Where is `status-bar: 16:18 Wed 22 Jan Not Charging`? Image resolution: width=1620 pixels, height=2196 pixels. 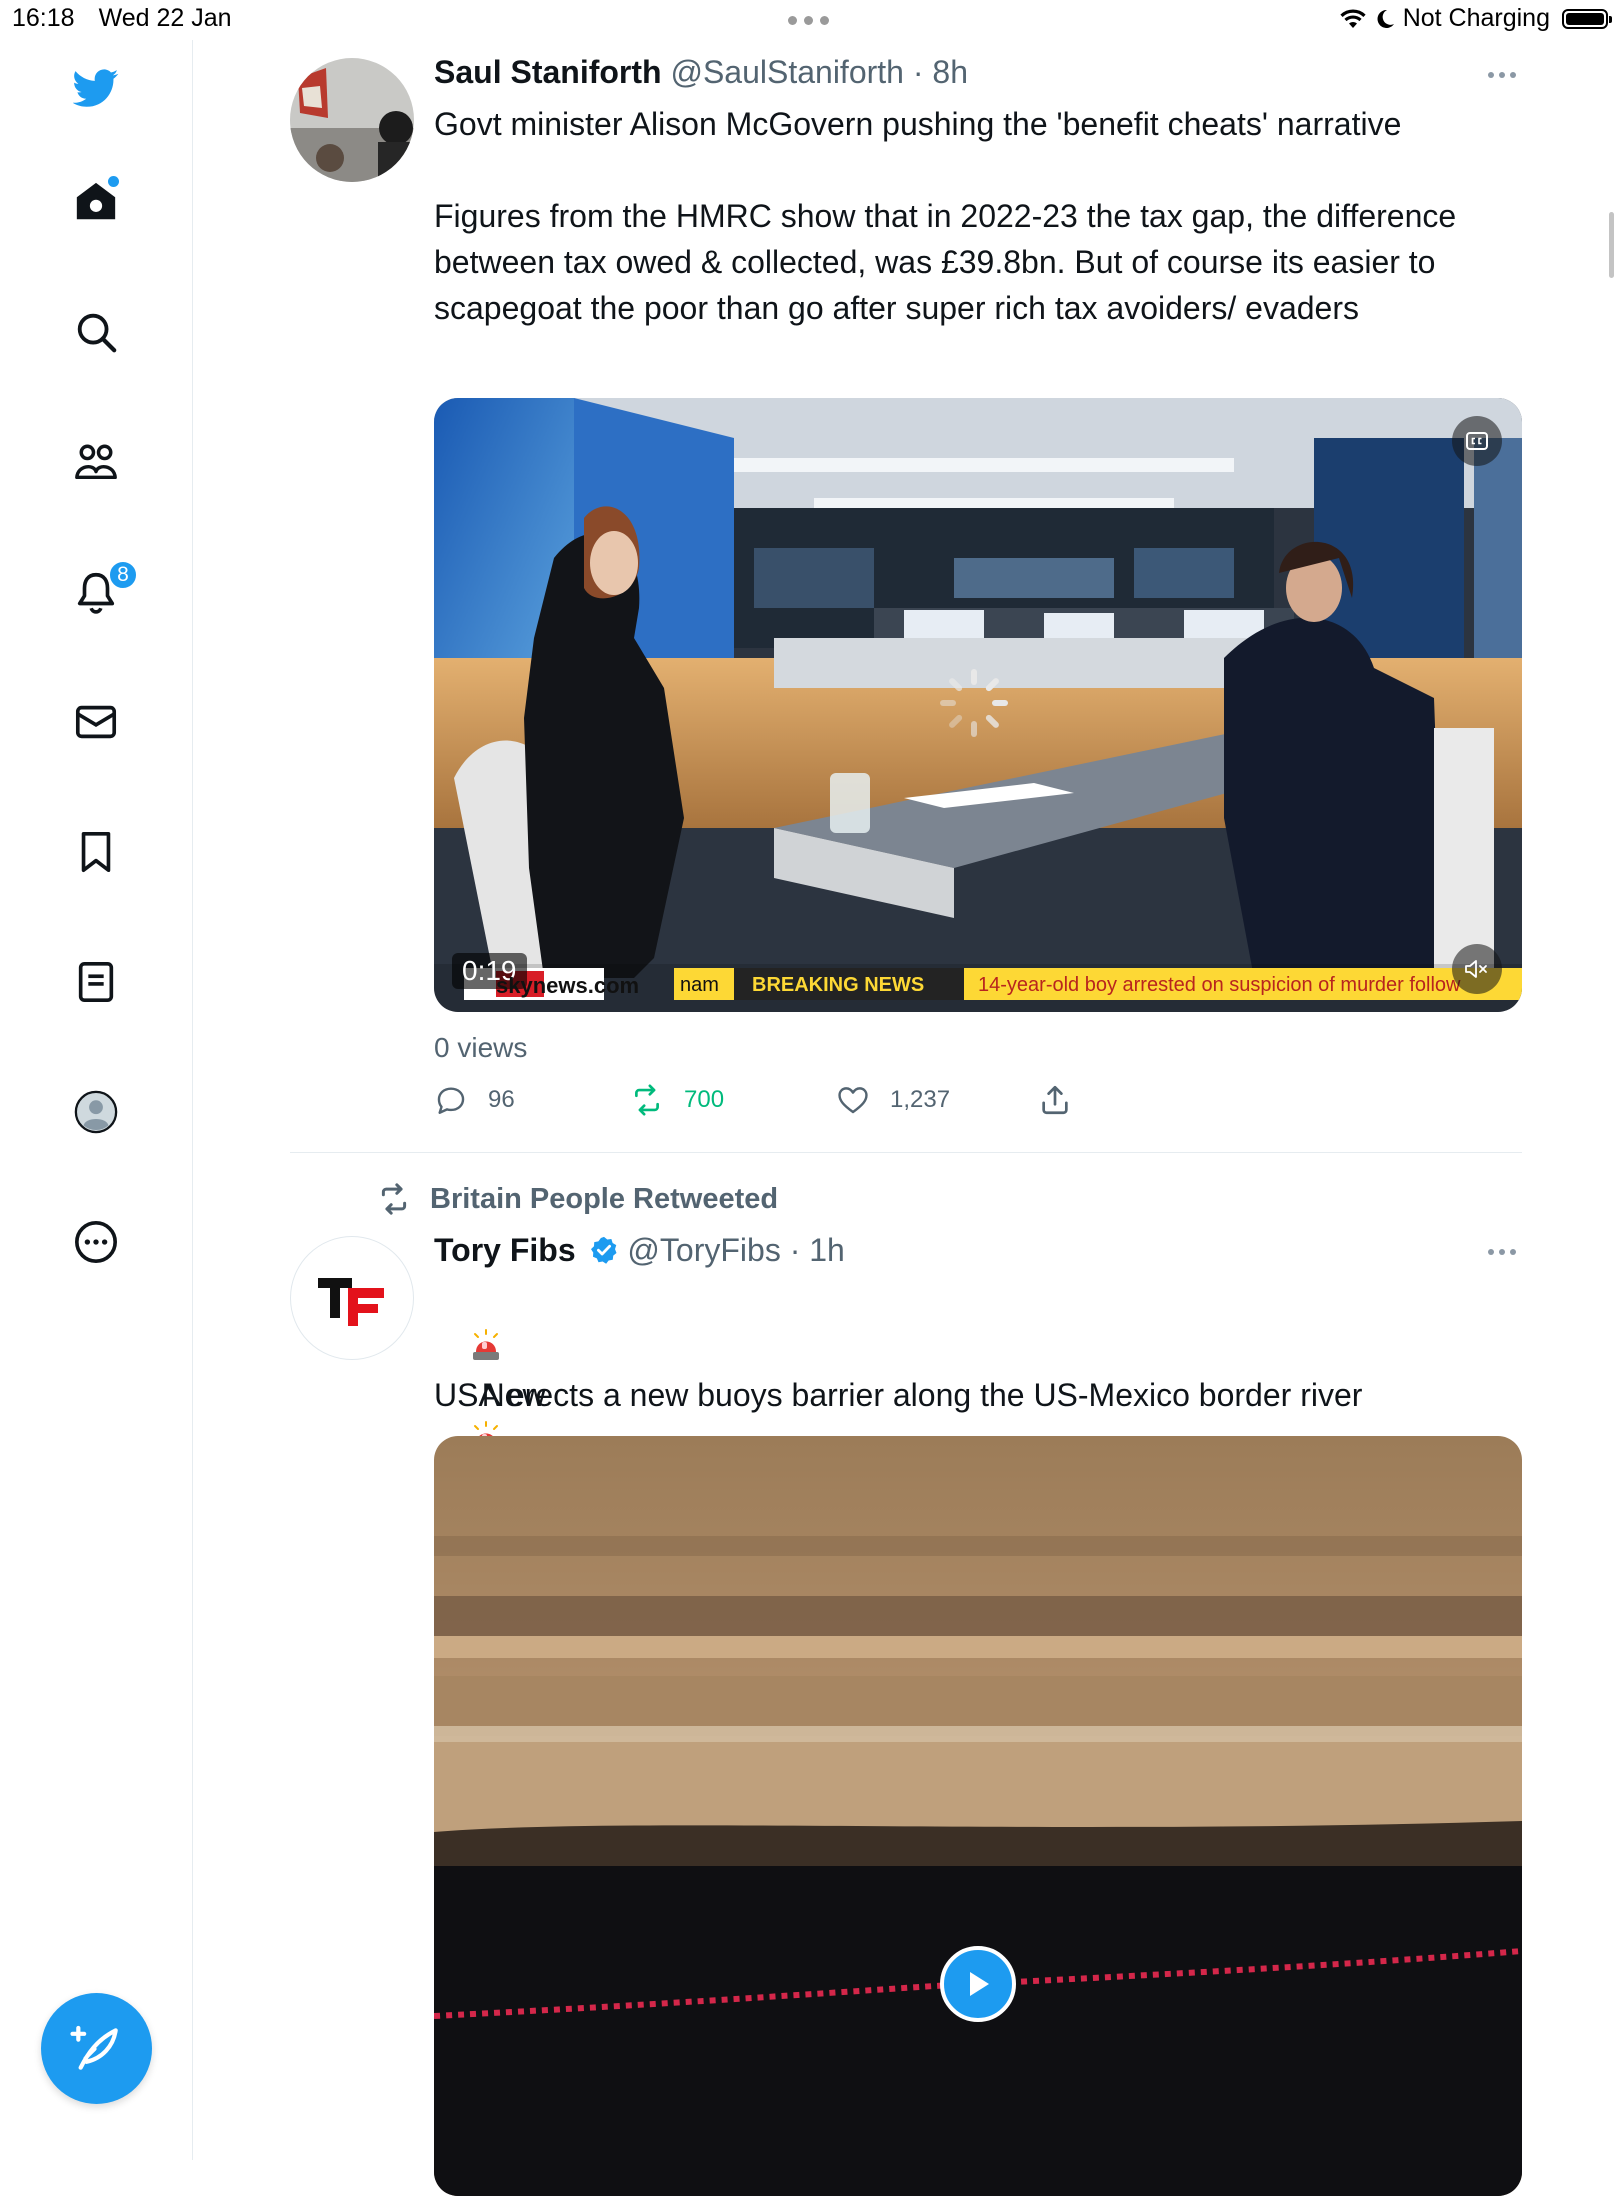
status-bar: 16:18 Wed 22 Jan Not Charging is located at coordinates (810, 20).